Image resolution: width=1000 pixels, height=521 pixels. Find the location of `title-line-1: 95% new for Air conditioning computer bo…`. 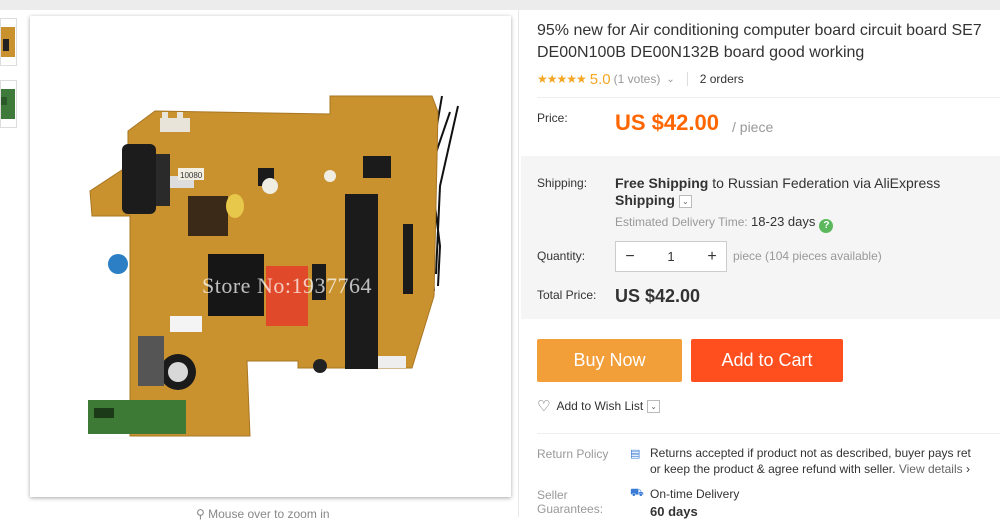

title-line-1: 95% new for Air conditioning computer bo… is located at coordinates (759, 30).